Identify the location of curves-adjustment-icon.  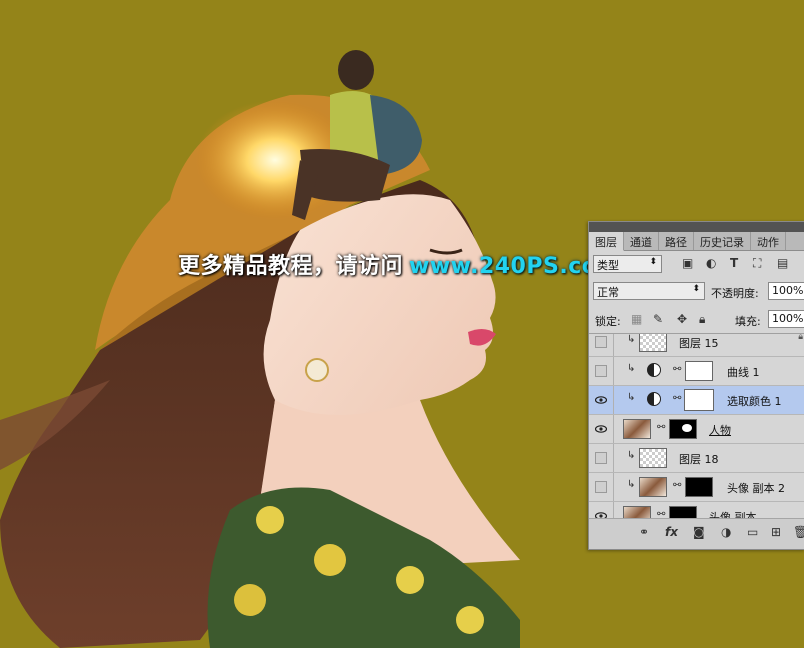
(654, 370).